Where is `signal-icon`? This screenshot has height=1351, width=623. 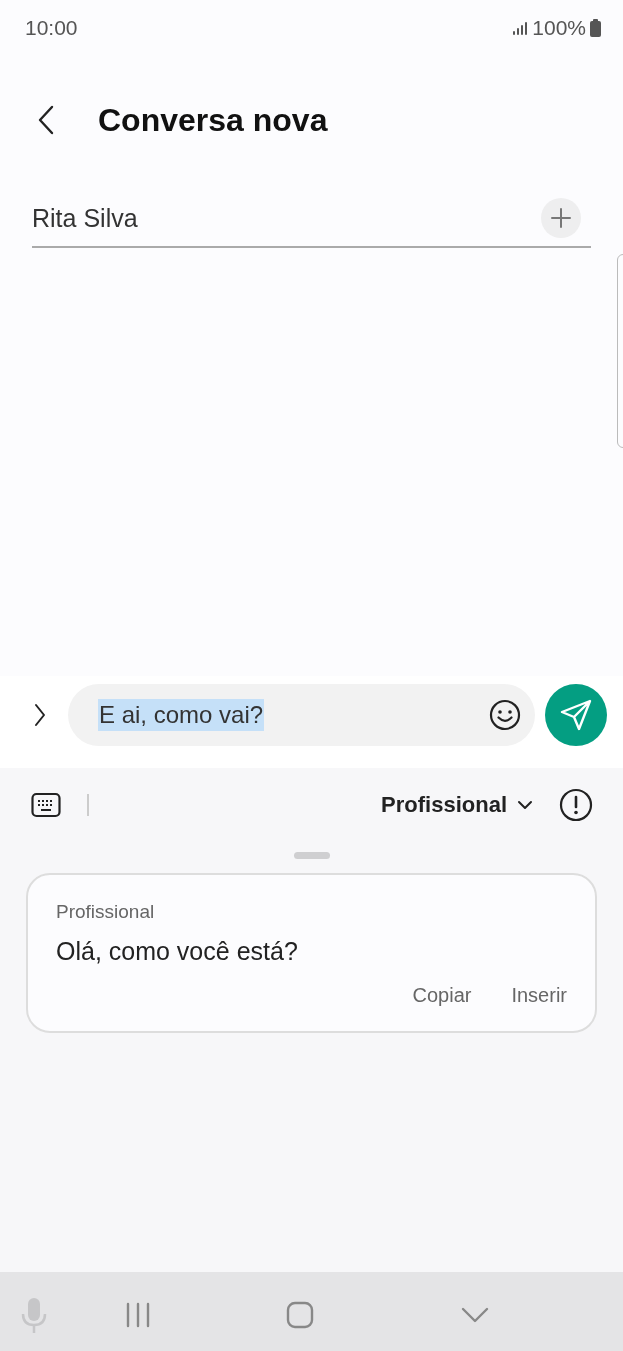
signal-icon is located at coordinates (520, 28).